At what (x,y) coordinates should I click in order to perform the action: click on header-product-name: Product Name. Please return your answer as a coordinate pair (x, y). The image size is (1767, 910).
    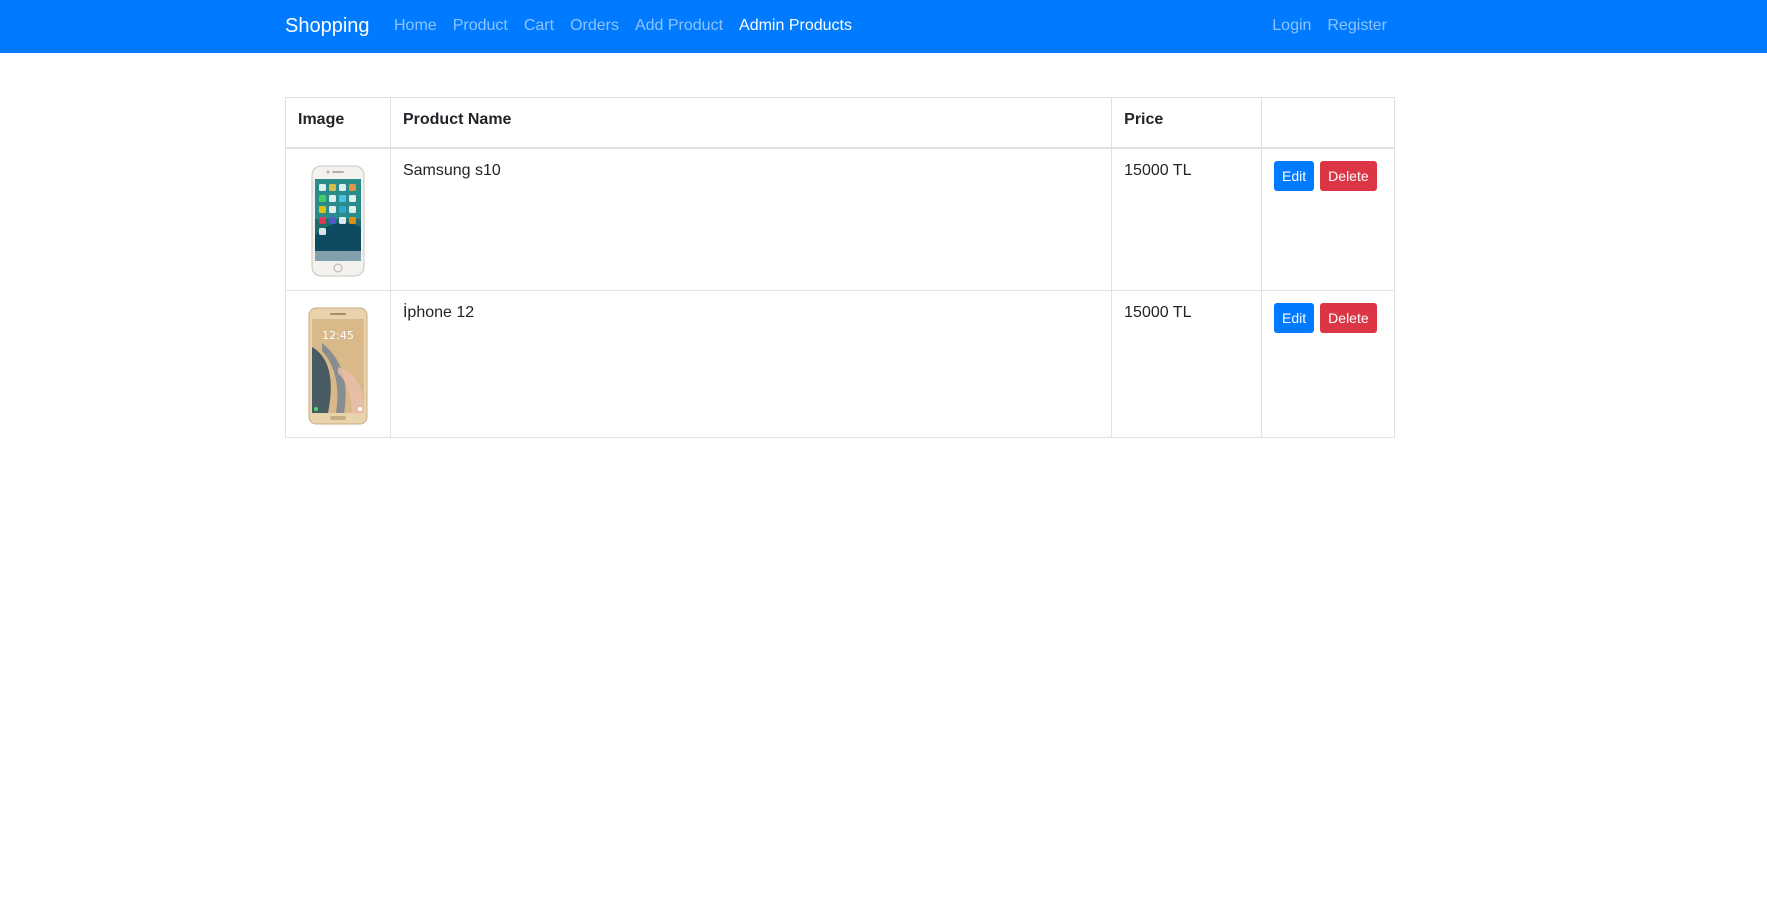
    Looking at the image, I should click on (751, 123).